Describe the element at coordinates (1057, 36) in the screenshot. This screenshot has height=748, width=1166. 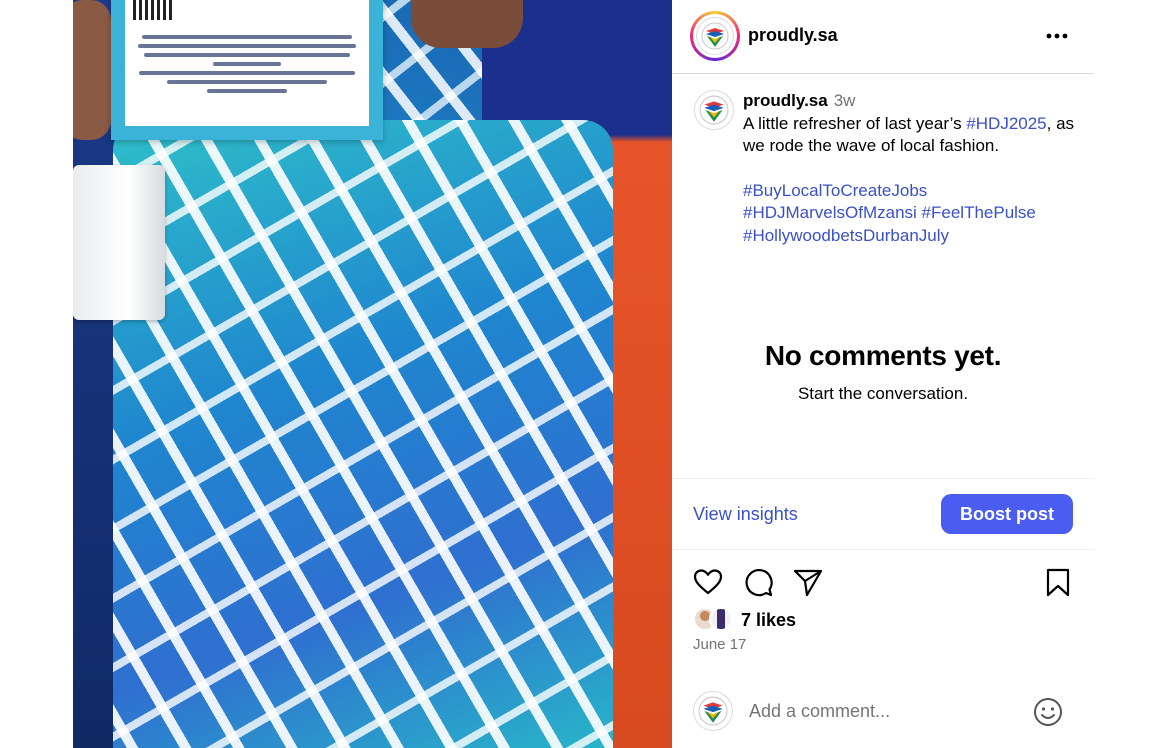
I see `more-options-icon` at that location.